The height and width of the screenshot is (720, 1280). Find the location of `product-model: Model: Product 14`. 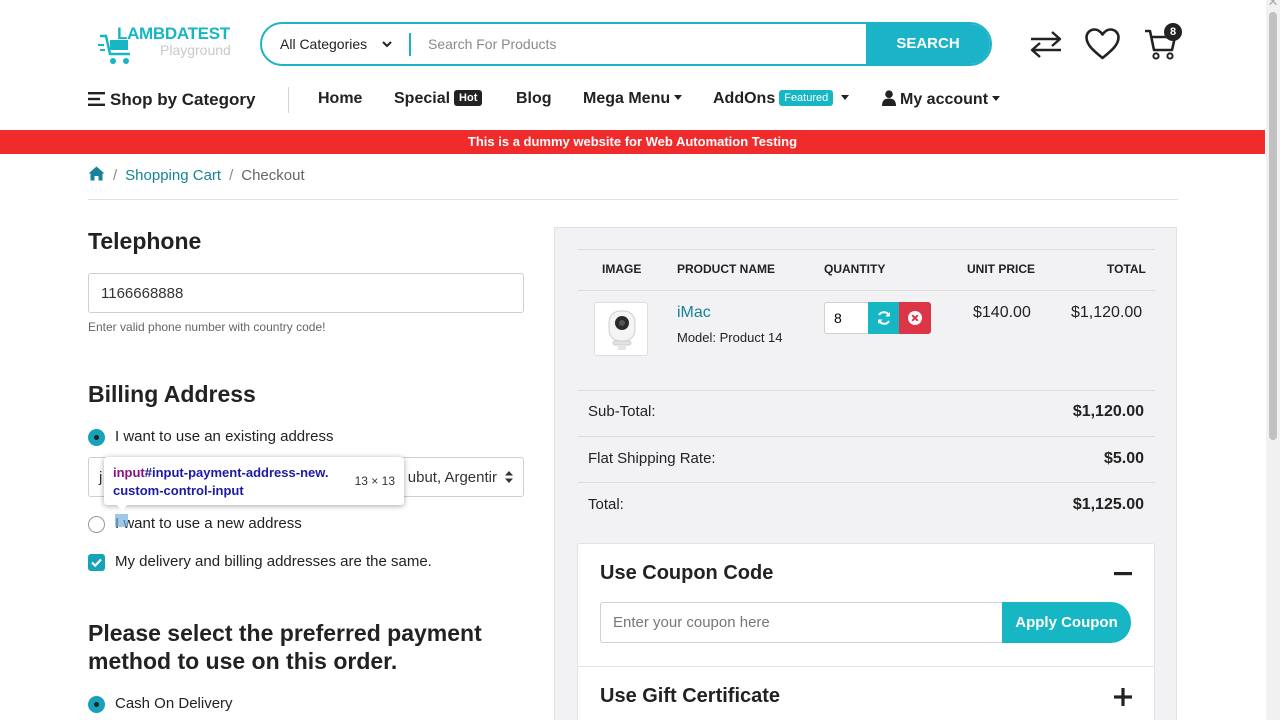

product-model: Model: Product 14 is located at coordinates (730, 337).